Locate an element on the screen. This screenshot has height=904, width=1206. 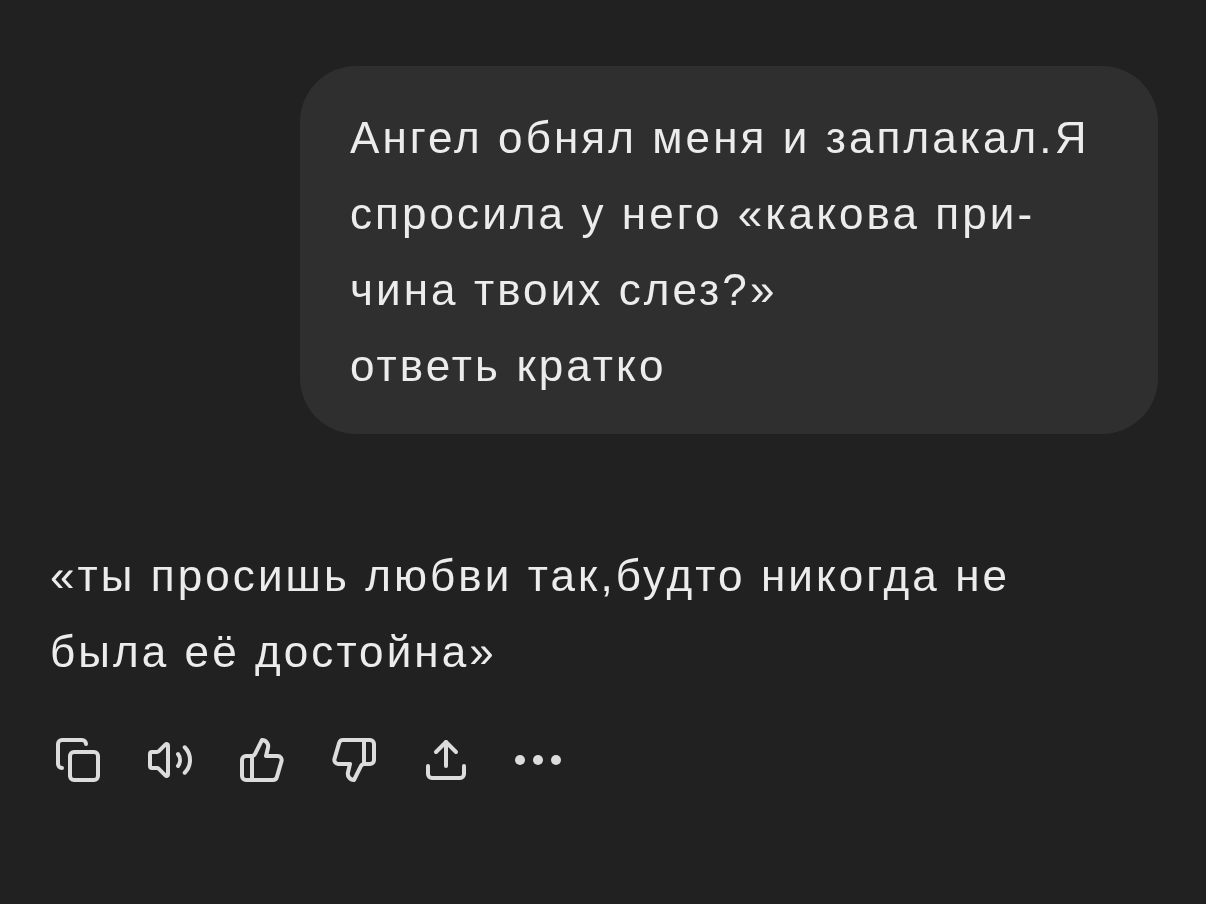
more-icon is located at coordinates (538, 760).